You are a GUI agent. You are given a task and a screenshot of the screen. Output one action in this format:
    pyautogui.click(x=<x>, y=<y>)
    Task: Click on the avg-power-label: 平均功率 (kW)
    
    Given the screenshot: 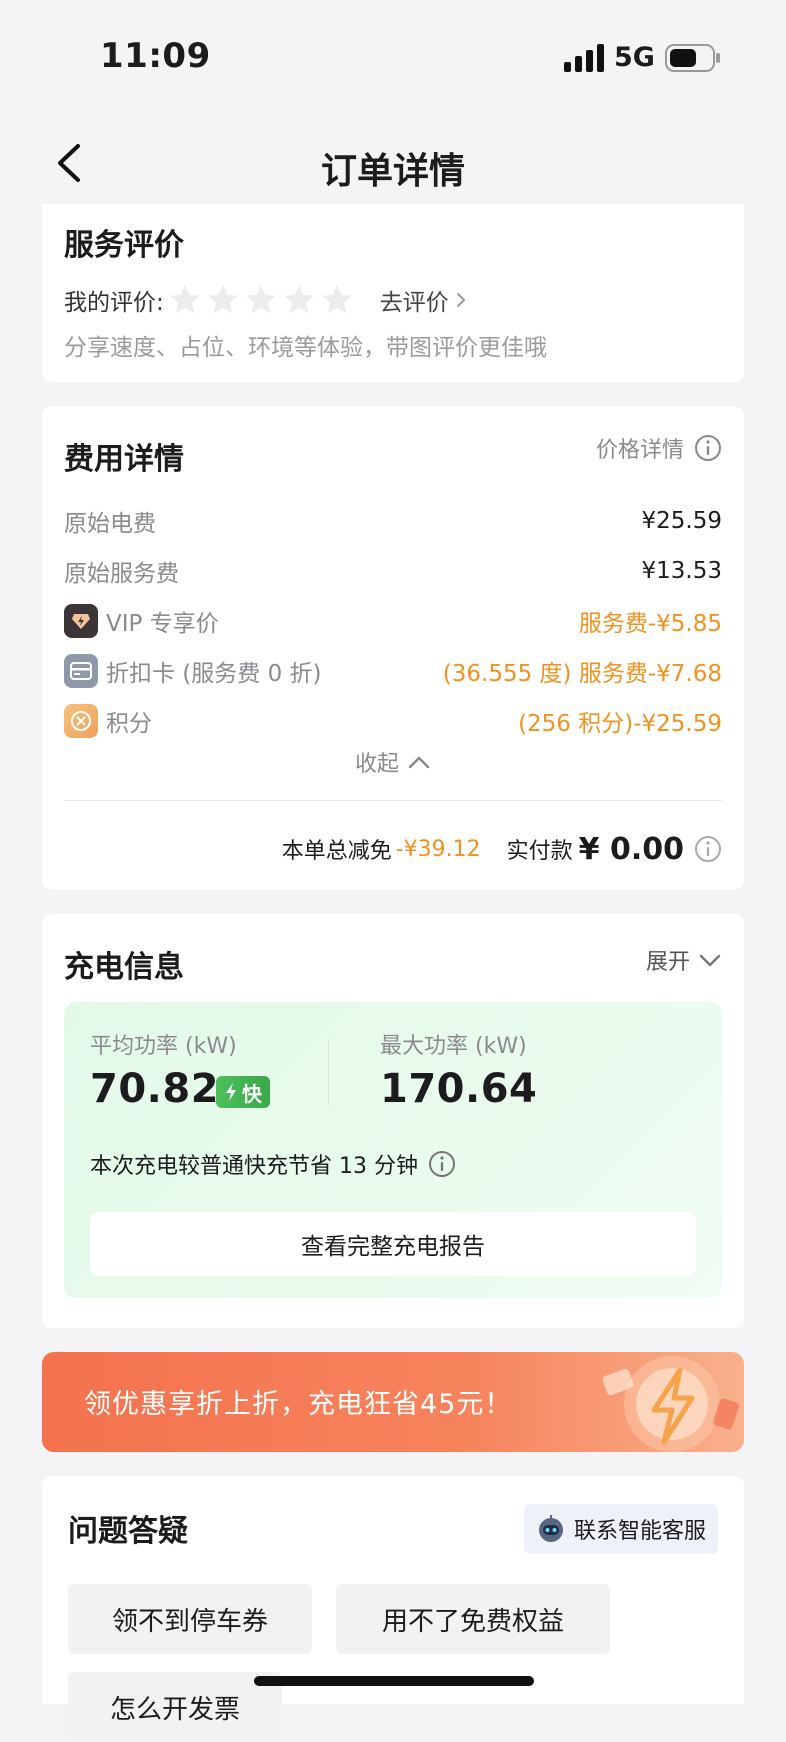 What is the action you would take?
    pyautogui.click(x=163, y=1046)
    